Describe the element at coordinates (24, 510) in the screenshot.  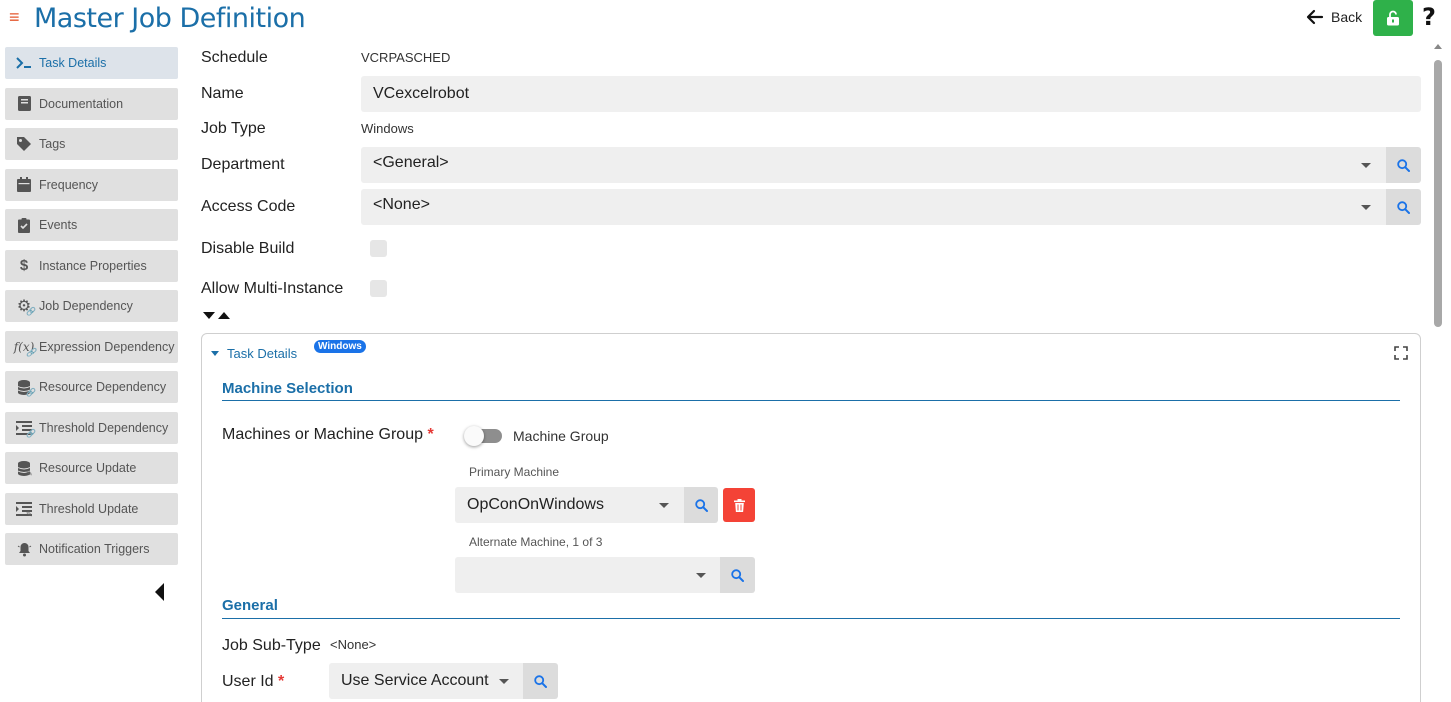
I see `threshold-edit-icon: ✎` at that location.